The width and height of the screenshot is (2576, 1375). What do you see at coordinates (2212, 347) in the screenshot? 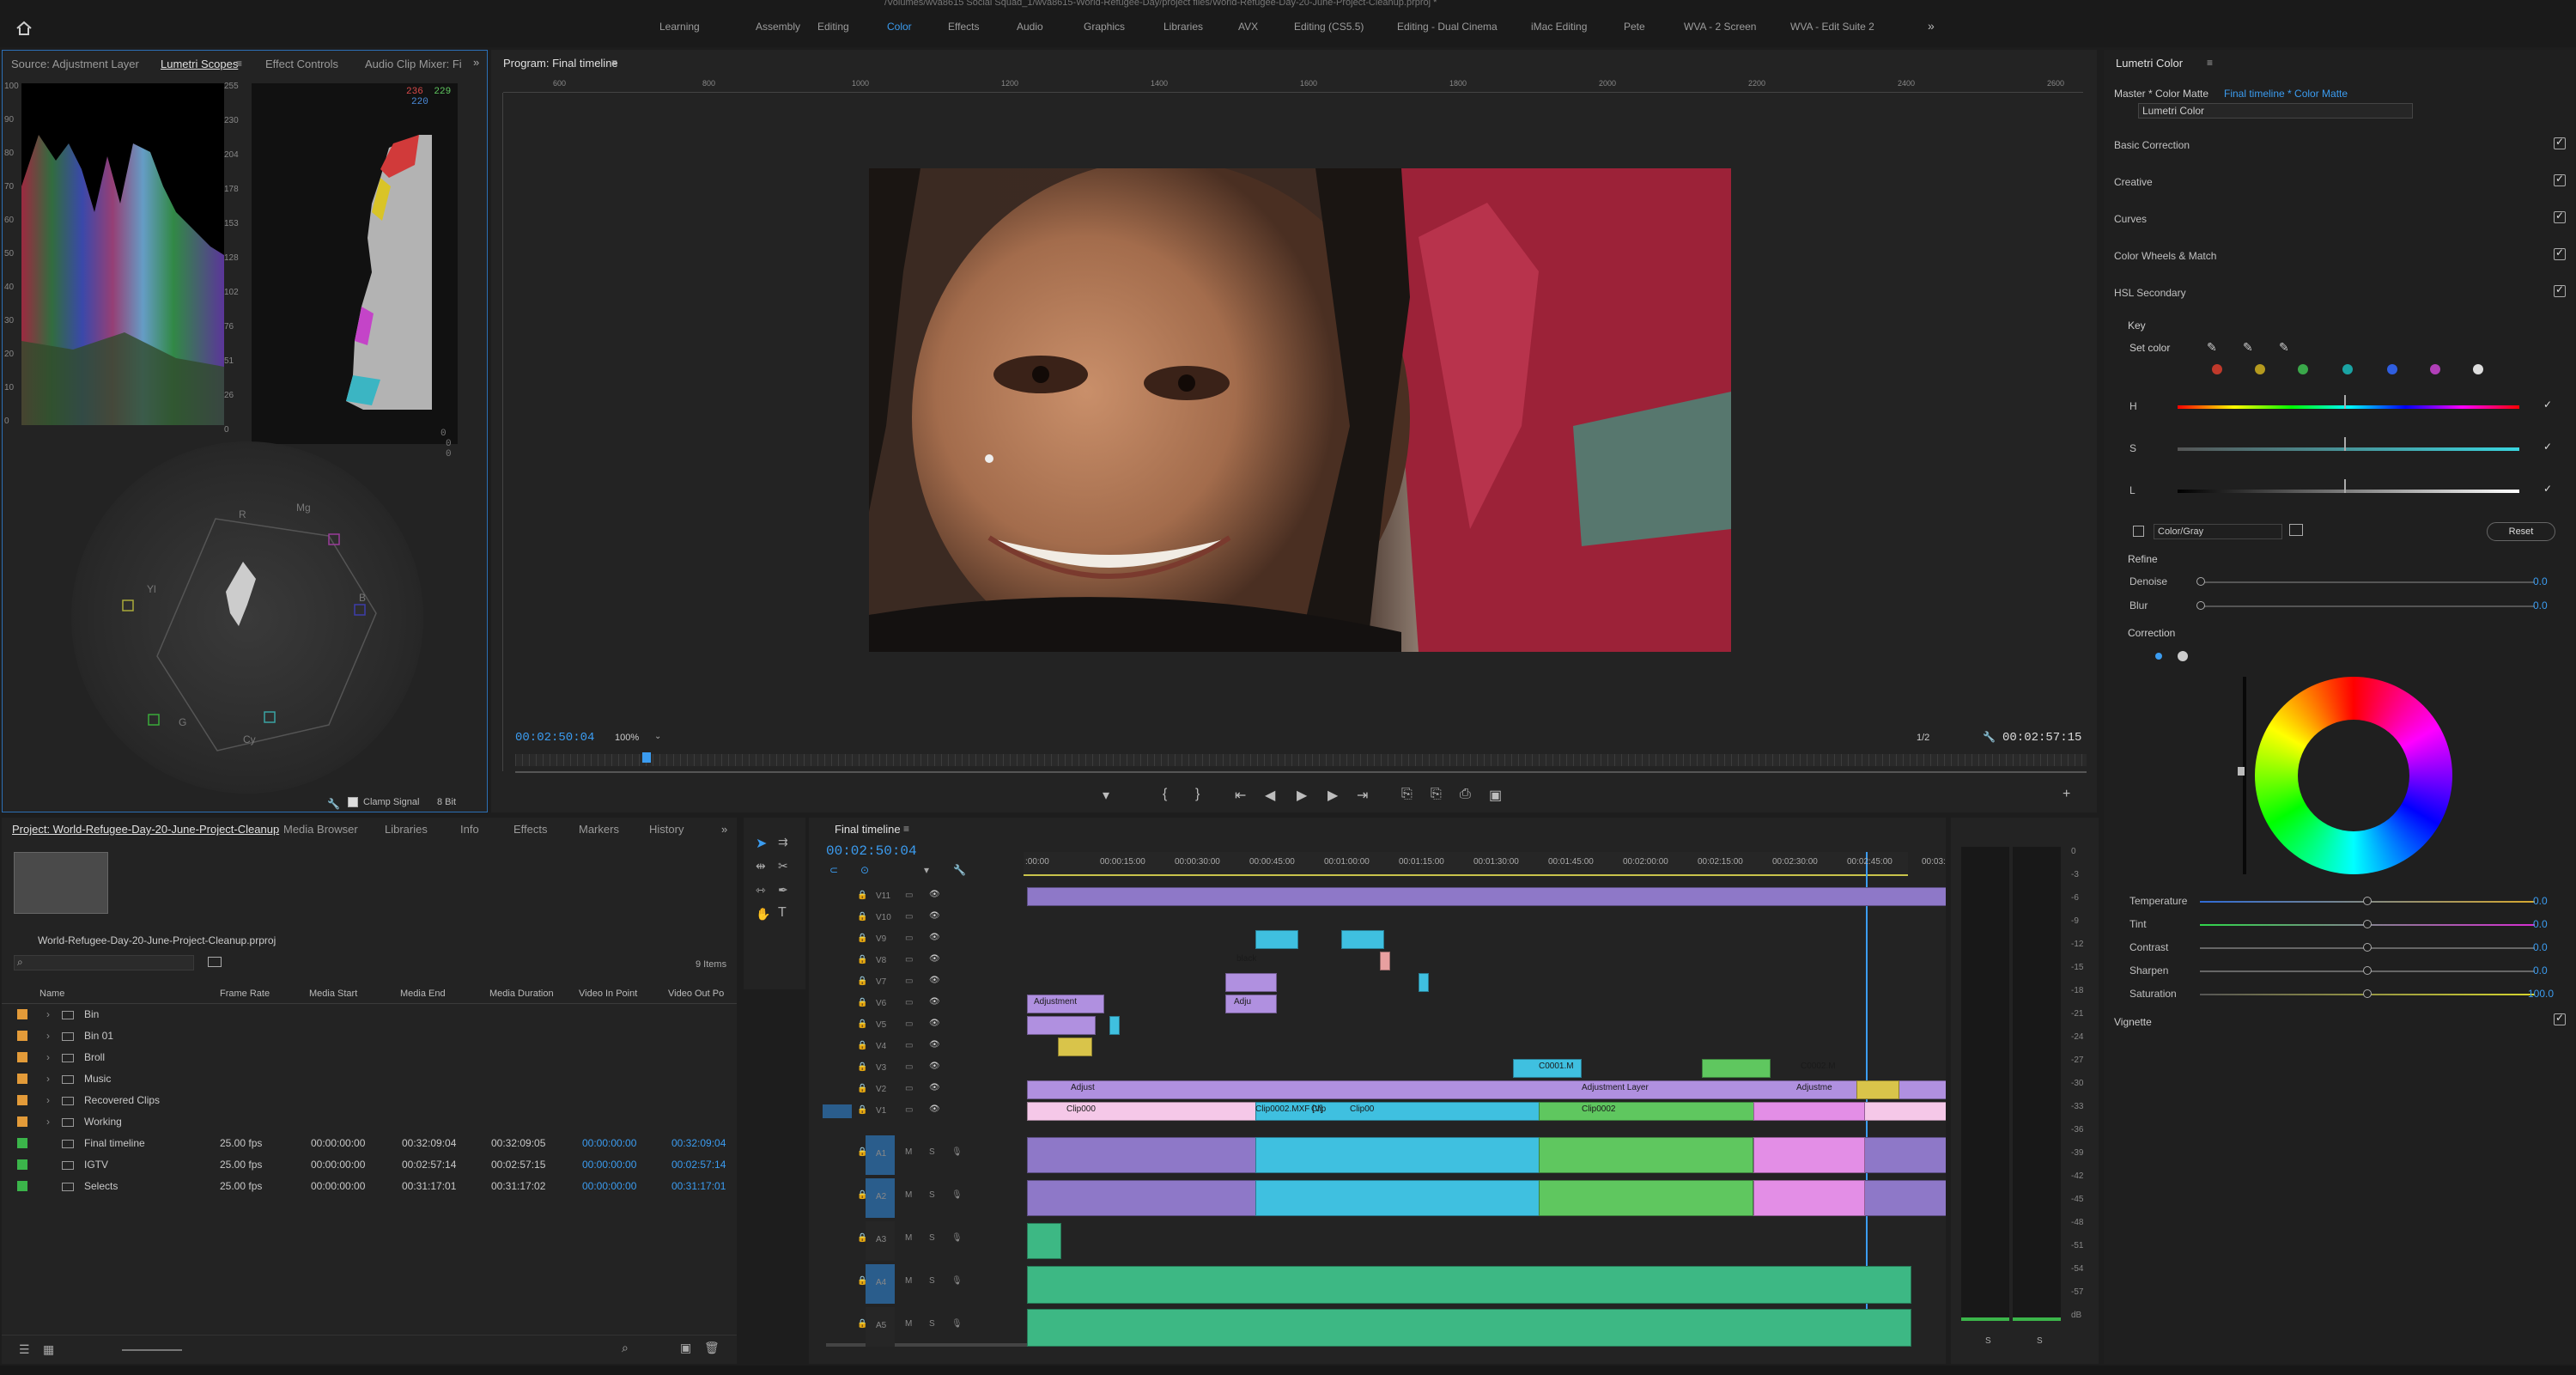
I see `eyedropper-icon: ✎` at bounding box center [2212, 347].